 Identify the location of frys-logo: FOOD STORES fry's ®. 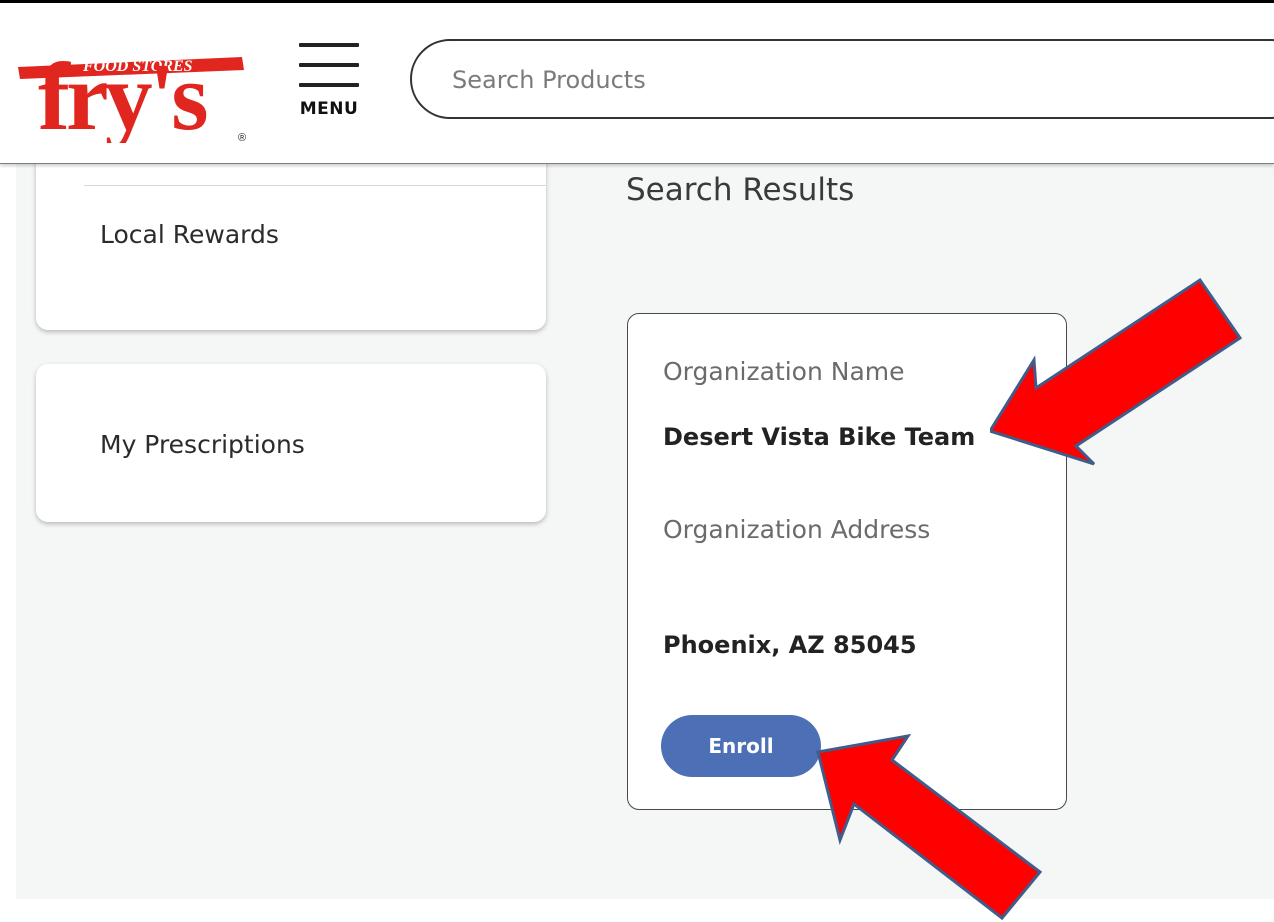
(134, 80).